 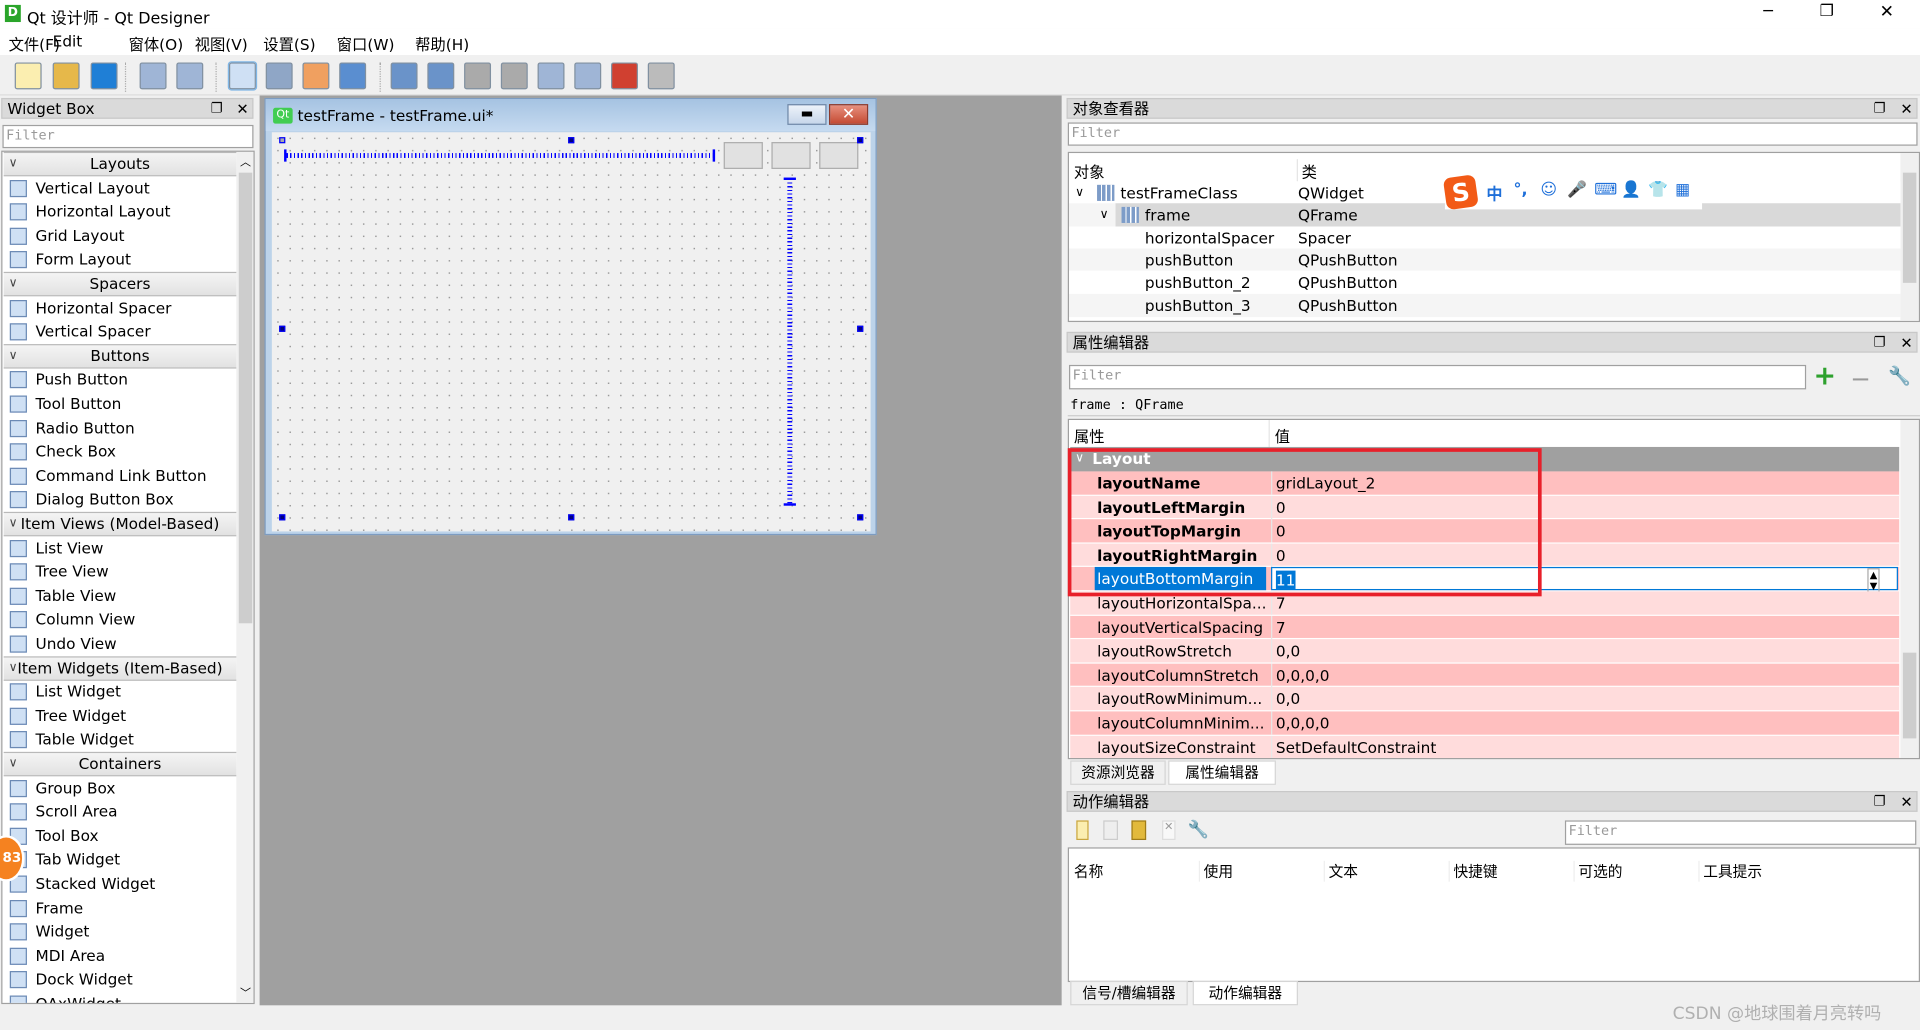 What do you see at coordinates (1118, 772) in the screenshot?
I see `tab-resource-browser: 资源浏览器` at bounding box center [1118, 772].